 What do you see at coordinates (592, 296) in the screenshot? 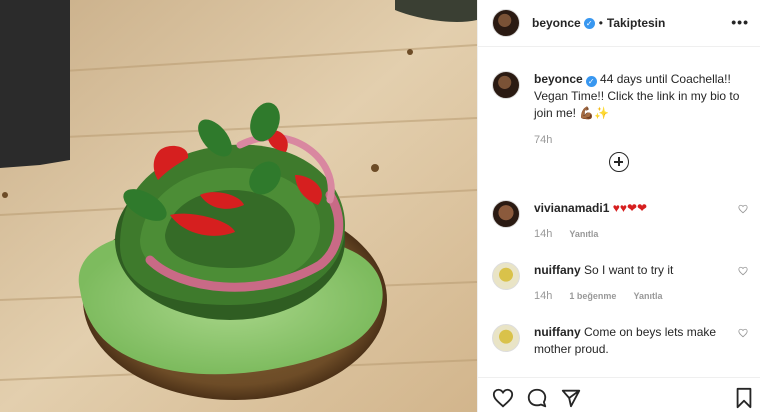
I see `comment-likes-count: 1 beğenme` at bounding box center [592, 296].